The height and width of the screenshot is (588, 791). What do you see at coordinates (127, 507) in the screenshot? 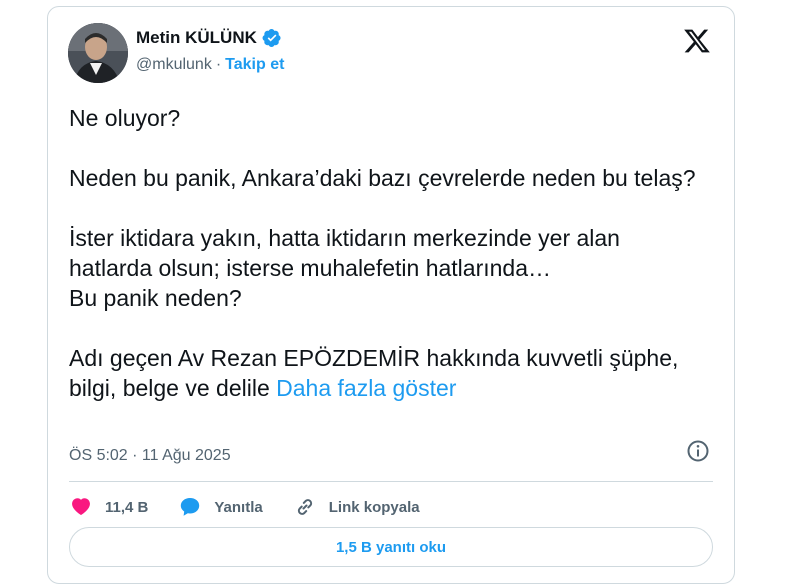
I see `like-count: 11,4 B` at bounding box center [127, 507].